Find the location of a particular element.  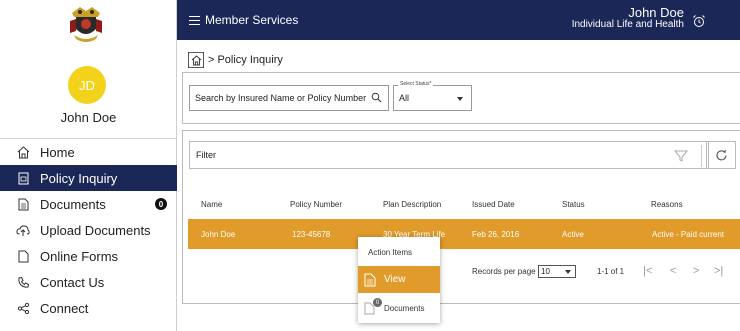

breadcrumb: > Policy Inquiry is located at coordinates (235, 60).